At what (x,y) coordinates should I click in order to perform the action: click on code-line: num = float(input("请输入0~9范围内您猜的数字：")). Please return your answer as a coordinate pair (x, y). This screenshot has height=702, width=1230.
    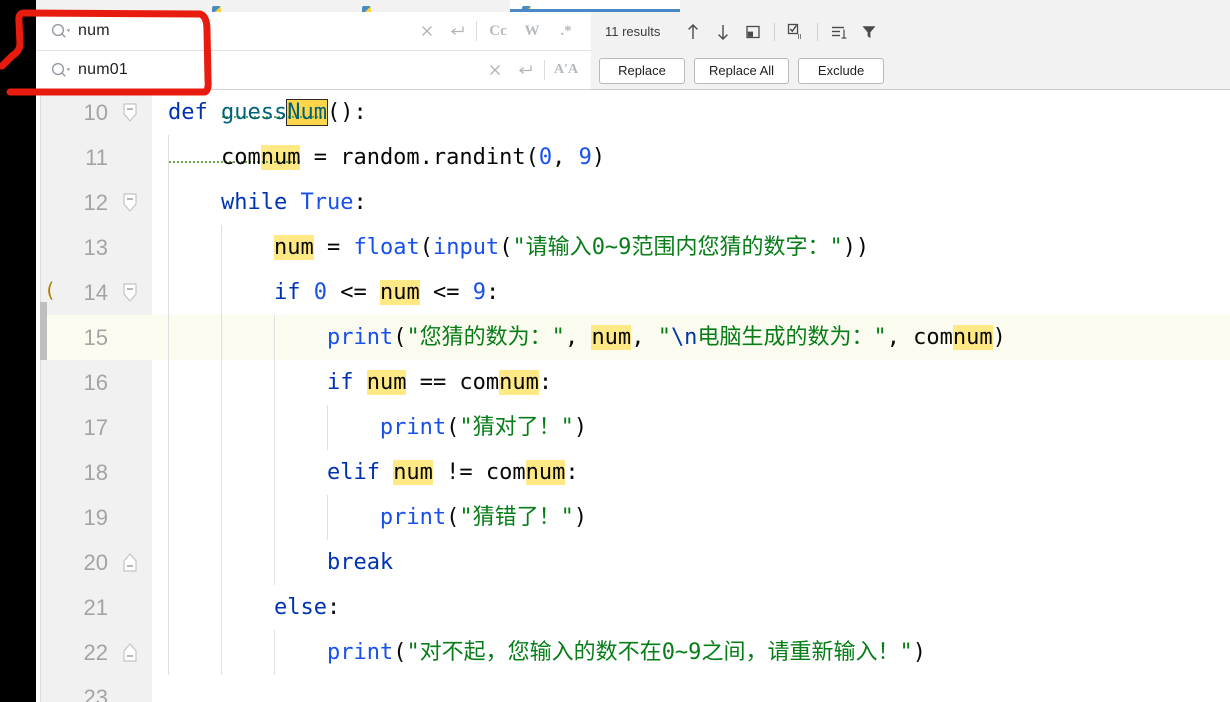
    Looking at the image, I should click on (691, 247).